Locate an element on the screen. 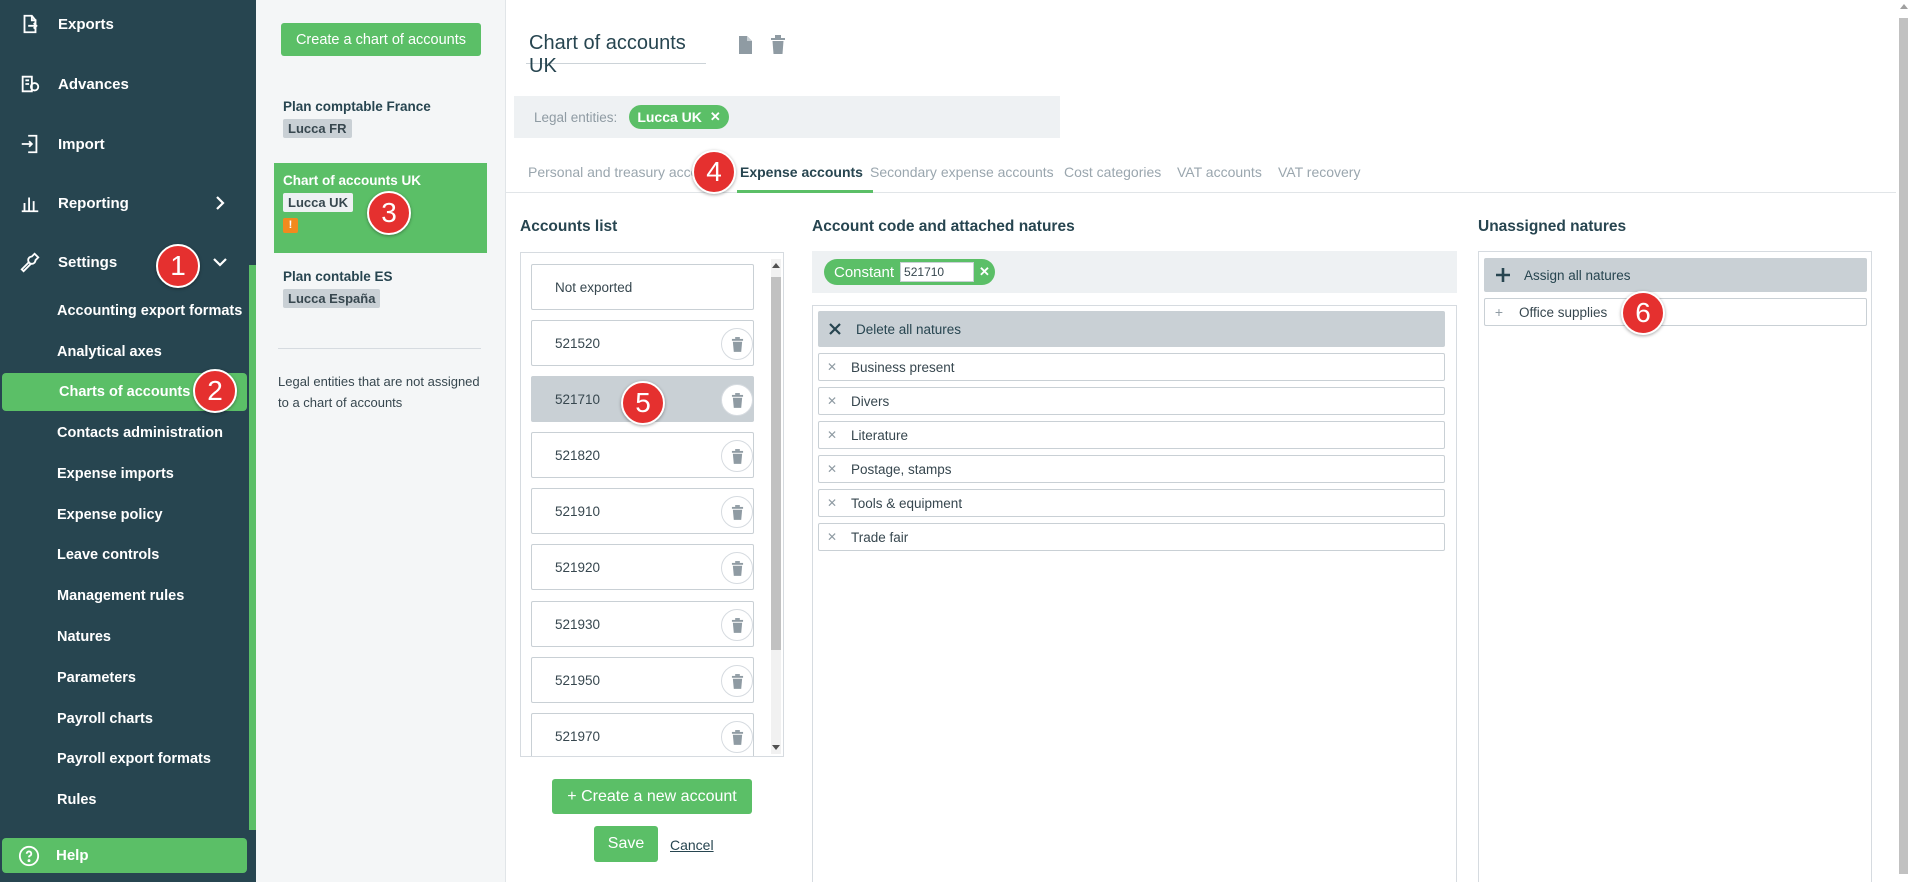 This screenshot has height=882, width=1911. accounts-scrollbar is located at coordinates (776, 506).